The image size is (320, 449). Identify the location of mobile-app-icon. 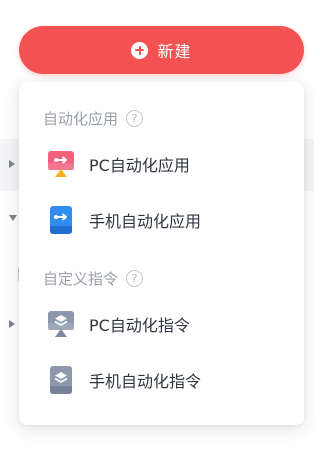
(61, 220).